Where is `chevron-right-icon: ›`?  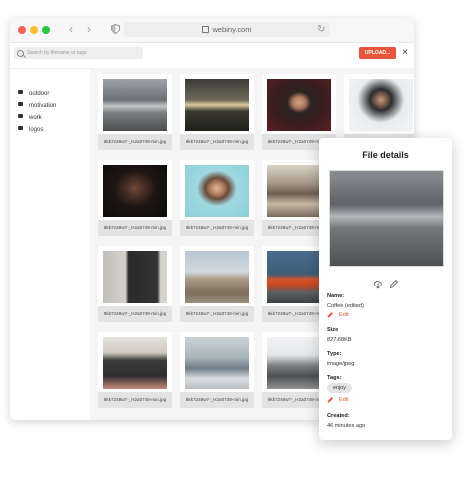 chevron-right-icon: › is located at coordinates (89, 29).